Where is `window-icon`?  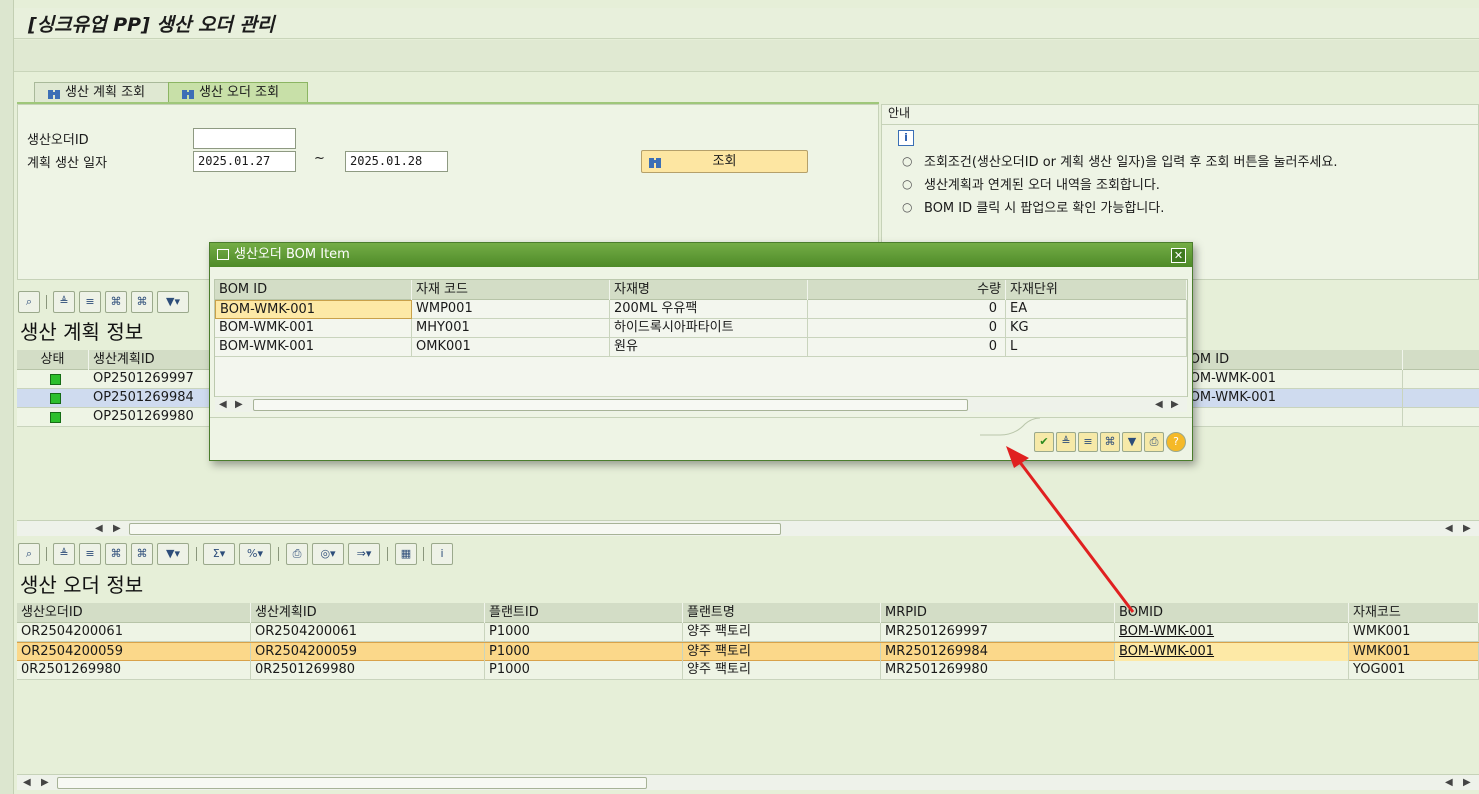
window-icon is located at coordinates (223, 254).